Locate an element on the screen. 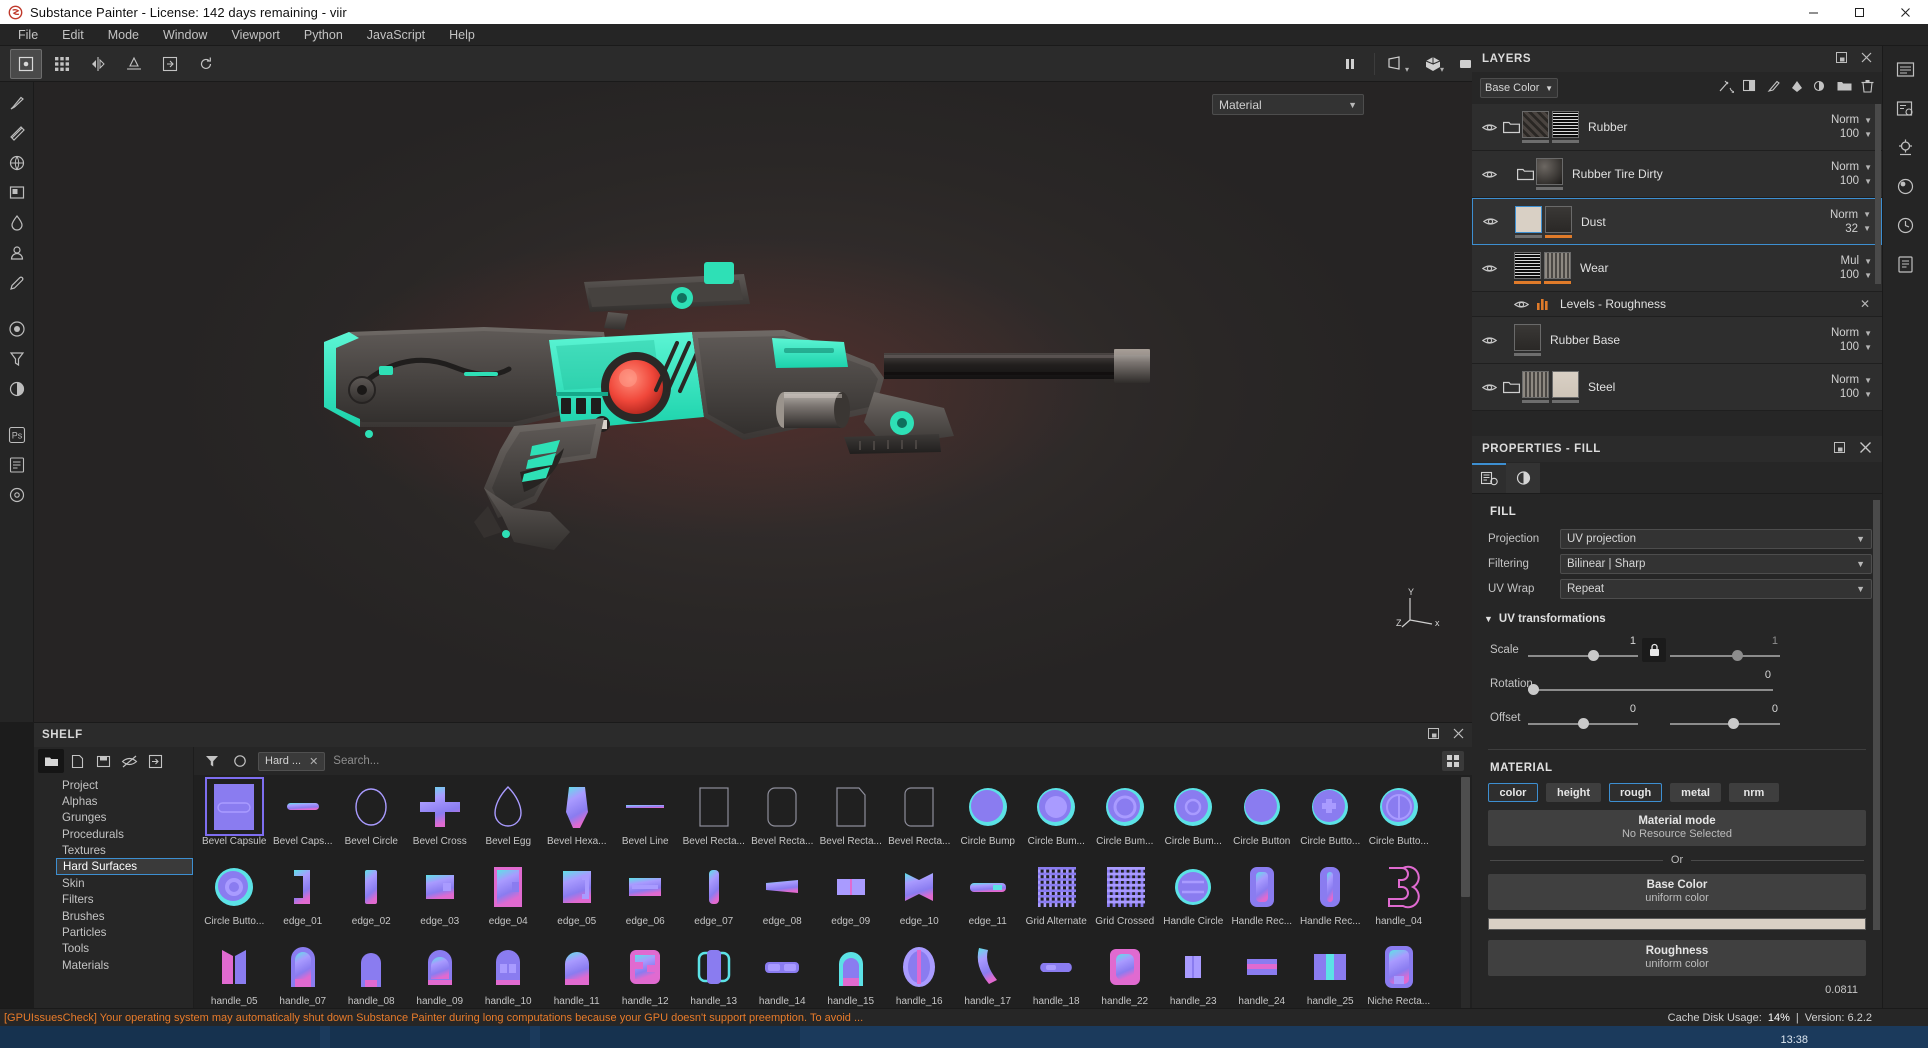  shelf-float-icon is located at coordinates (1433, 735).